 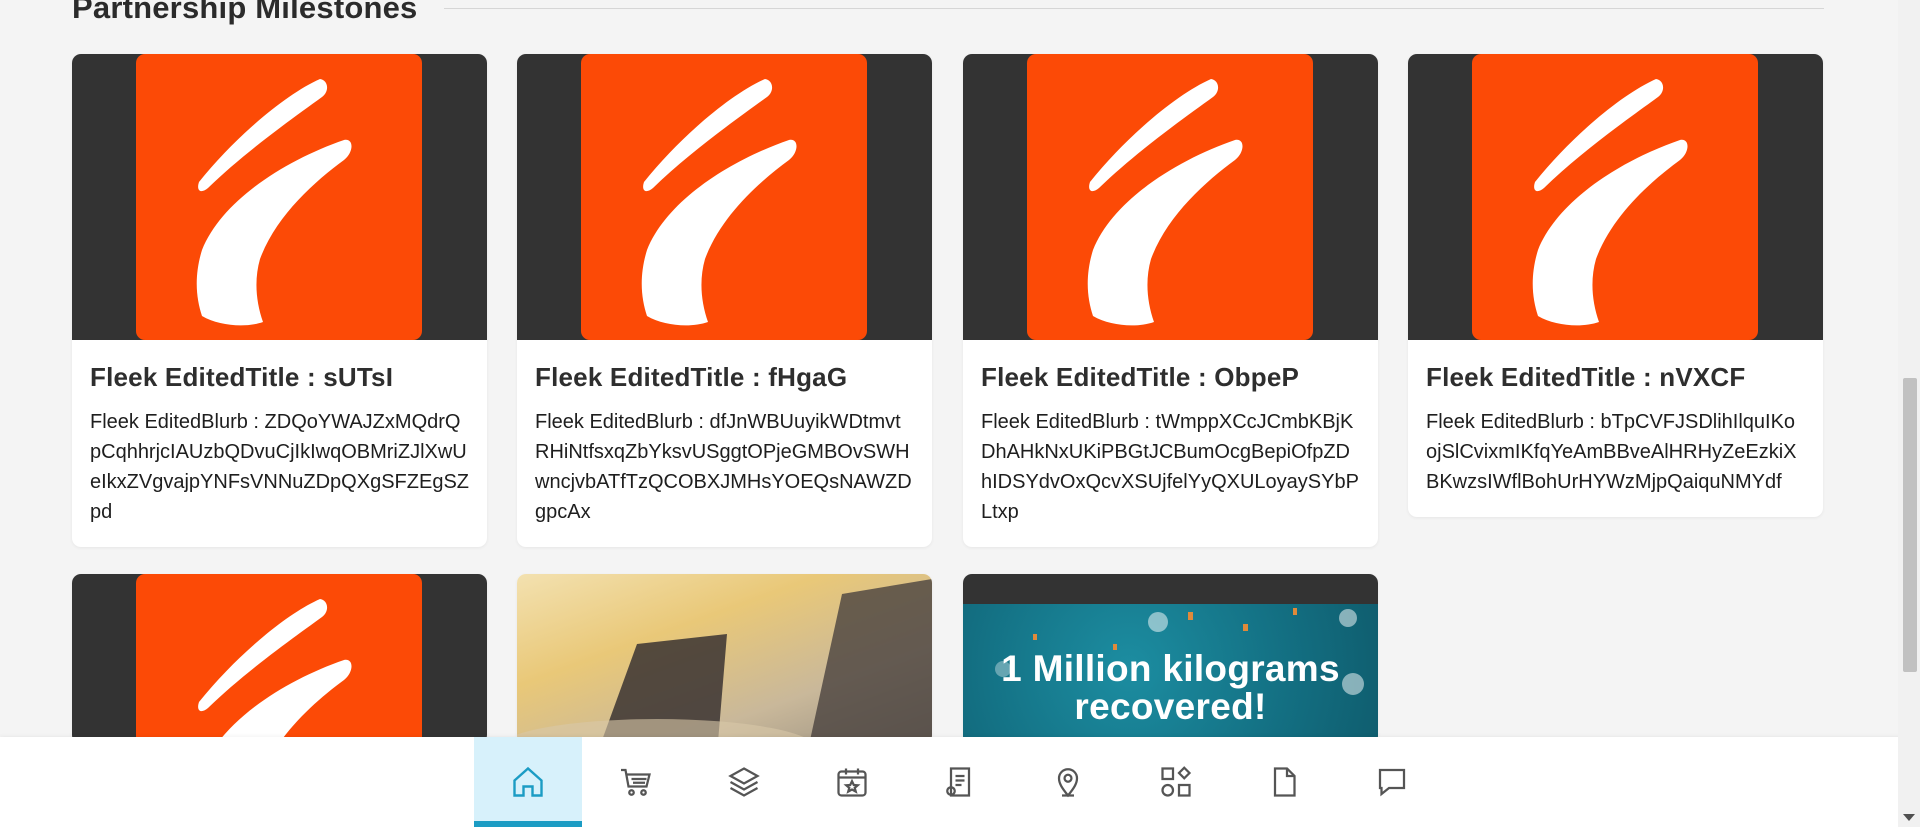 I want to click on section-title: Partnership Milestones, so click(x=245, y=12).